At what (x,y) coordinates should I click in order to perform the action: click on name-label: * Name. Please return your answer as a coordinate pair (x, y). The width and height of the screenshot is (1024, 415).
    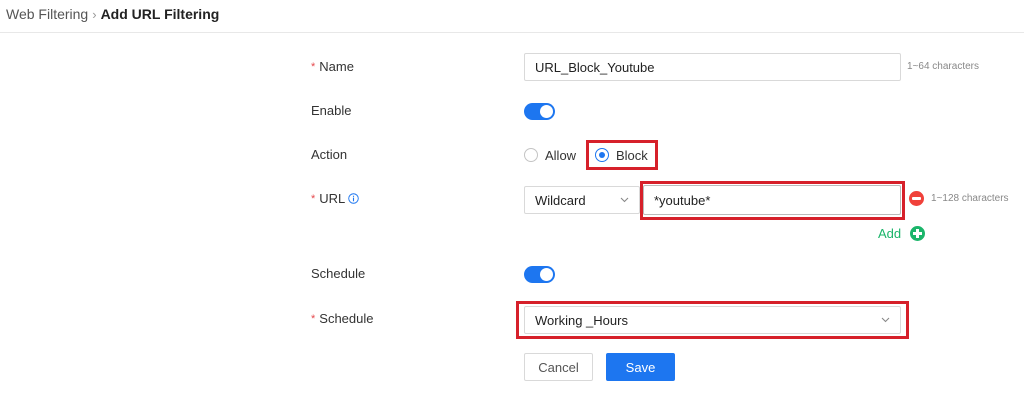
    Looking at the image, I should click on (332, 66).